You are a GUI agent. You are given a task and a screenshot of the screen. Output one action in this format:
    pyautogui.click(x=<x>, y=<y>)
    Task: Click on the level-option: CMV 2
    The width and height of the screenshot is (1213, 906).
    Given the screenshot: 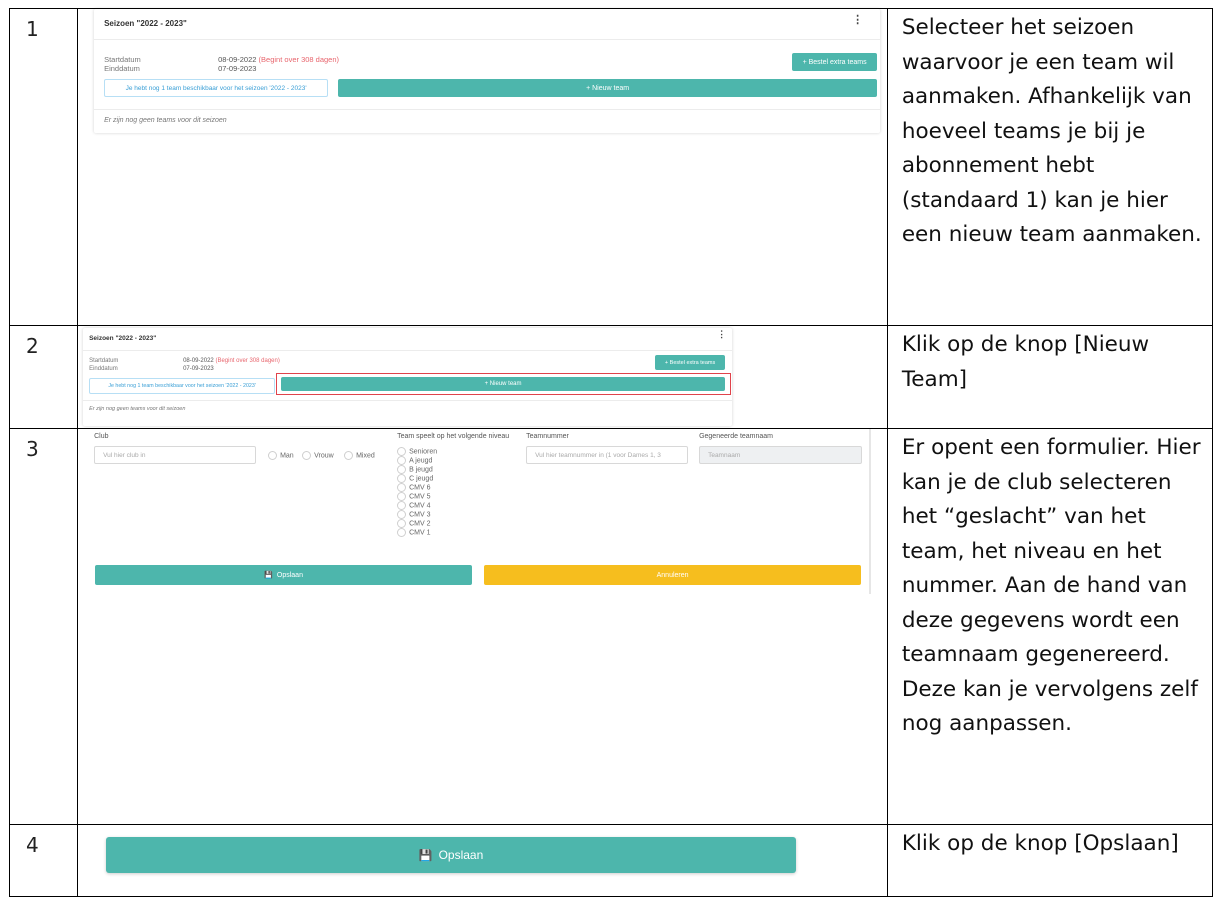 What is the action you would take?
    pyautogui.click(x=413, y=523)
    